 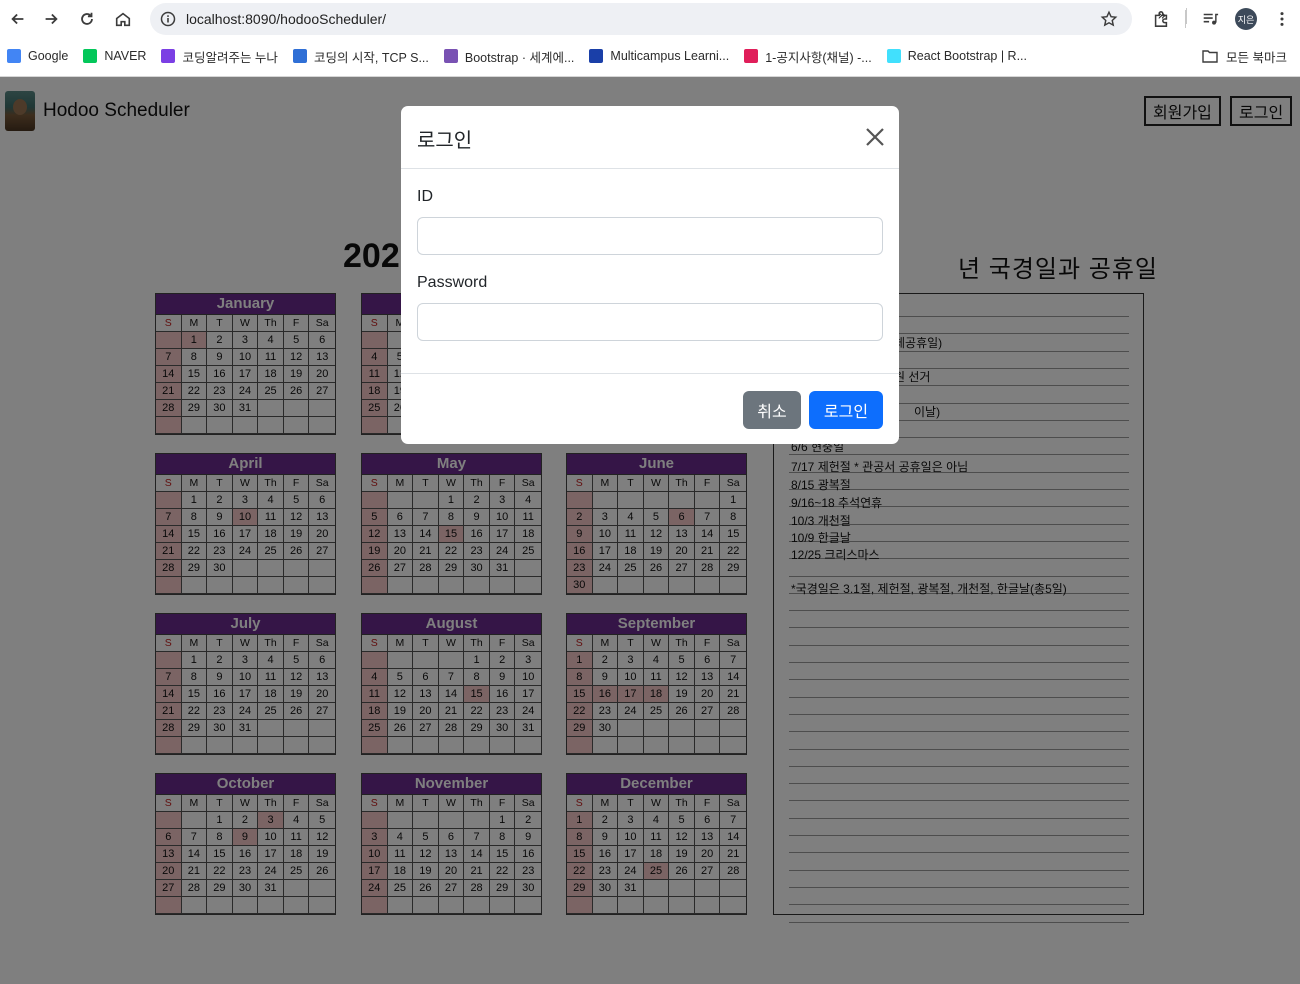 I want to click on password-label: Password, so click(x=452, y=282).